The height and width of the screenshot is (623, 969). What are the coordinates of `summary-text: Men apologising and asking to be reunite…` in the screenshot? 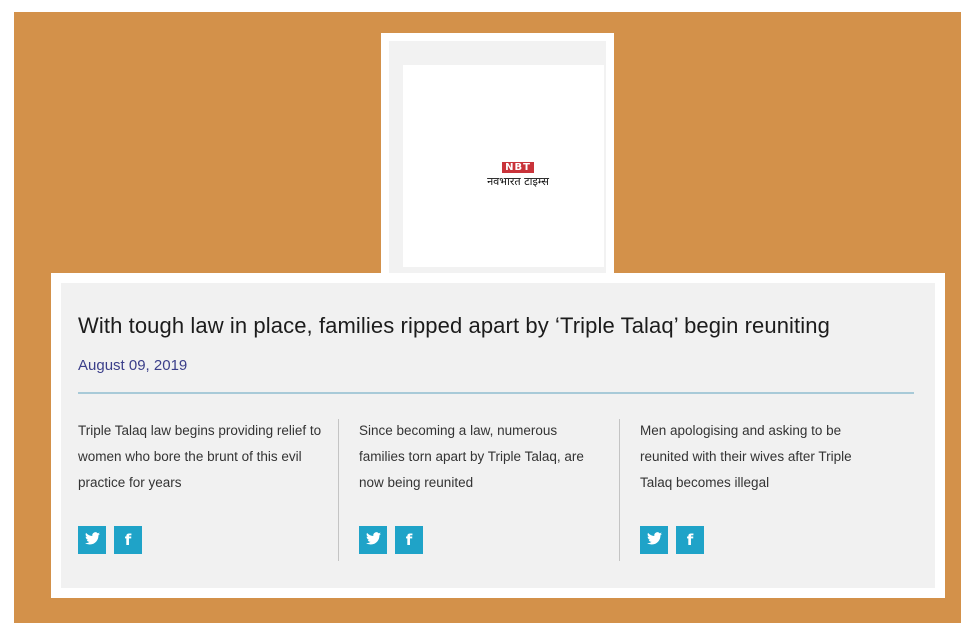 It's located at (746, 456).